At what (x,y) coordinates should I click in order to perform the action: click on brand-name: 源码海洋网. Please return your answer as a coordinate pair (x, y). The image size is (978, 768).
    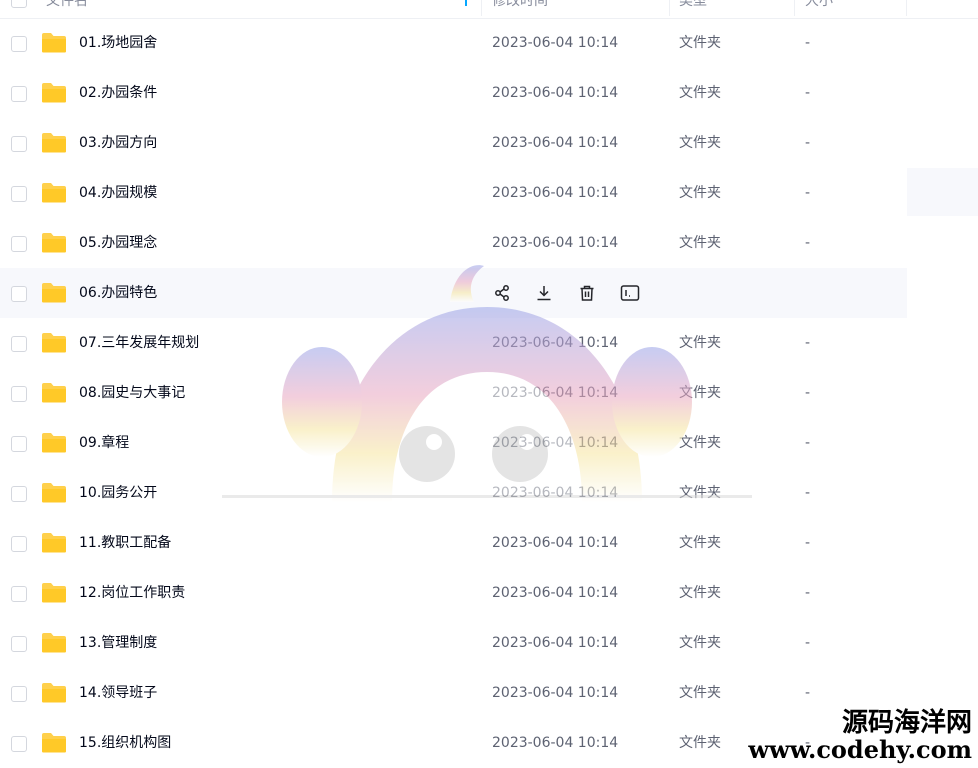
    Looking at the image, I should click on (906, 722).